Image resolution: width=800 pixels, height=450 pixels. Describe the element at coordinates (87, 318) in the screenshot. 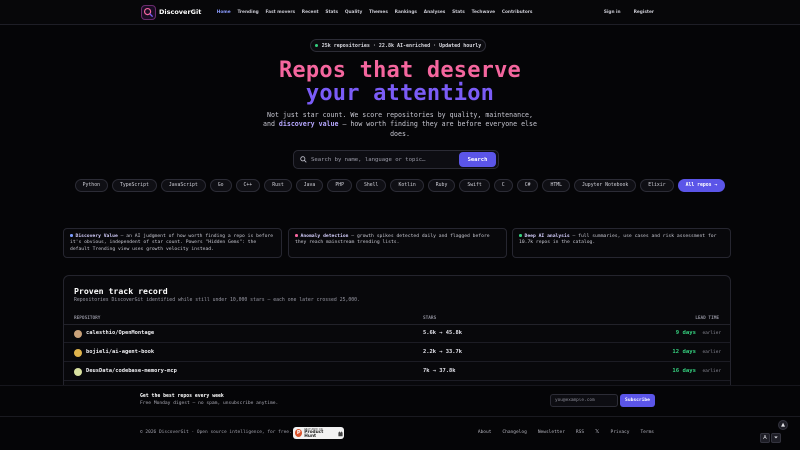

I see `col-header-repository: REPOSITORY` at that location.